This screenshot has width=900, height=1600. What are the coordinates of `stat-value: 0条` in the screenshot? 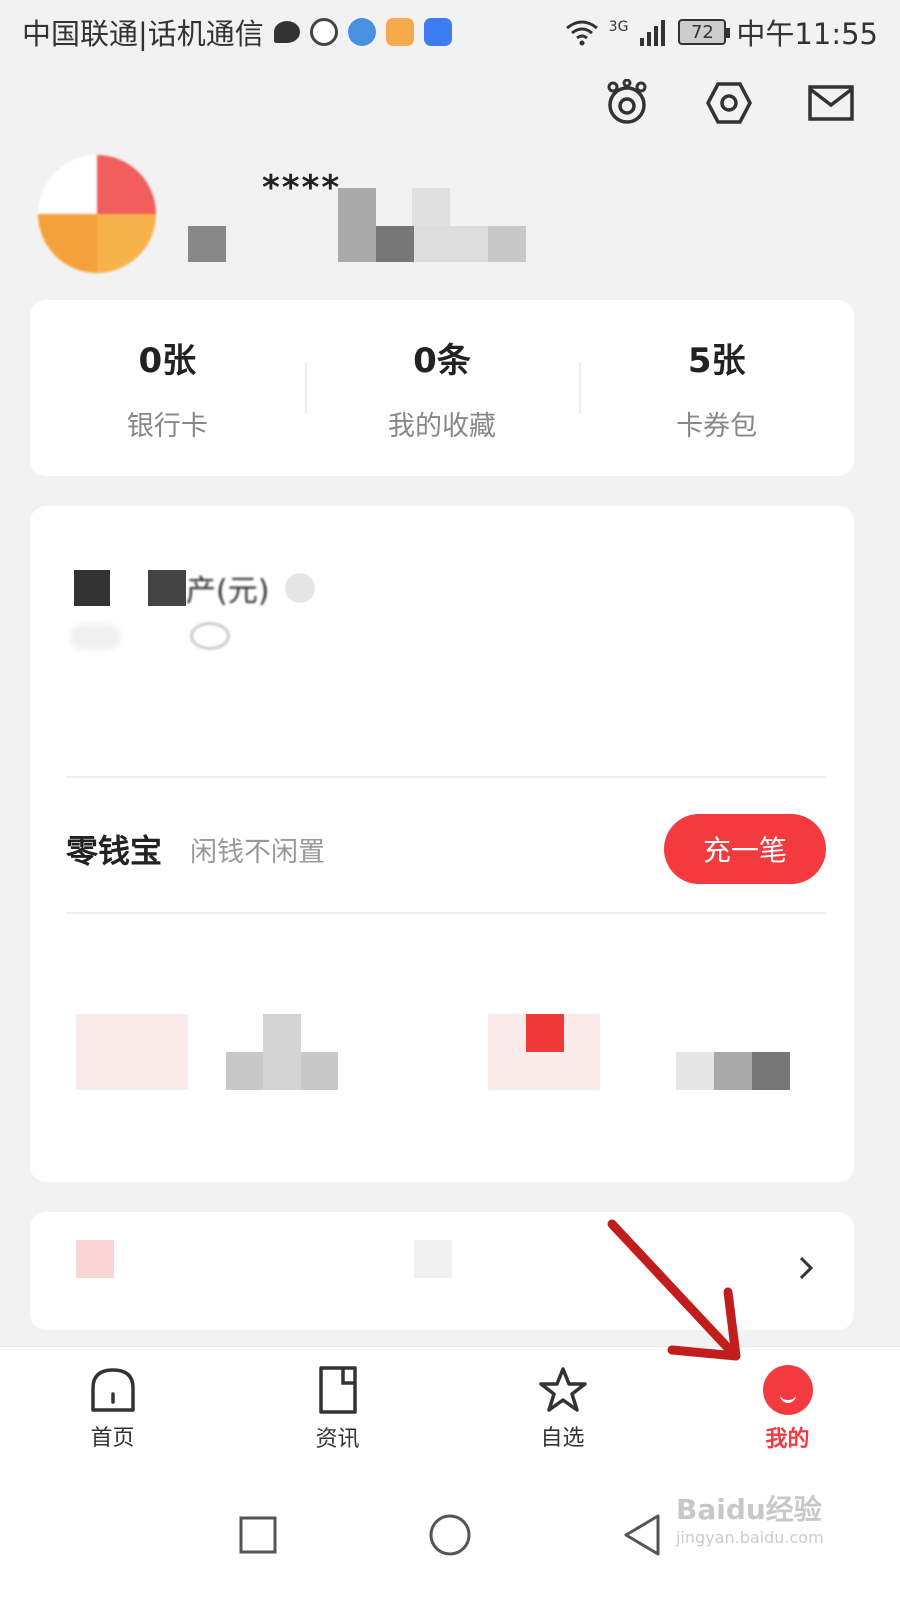 It's located at (442, 361).